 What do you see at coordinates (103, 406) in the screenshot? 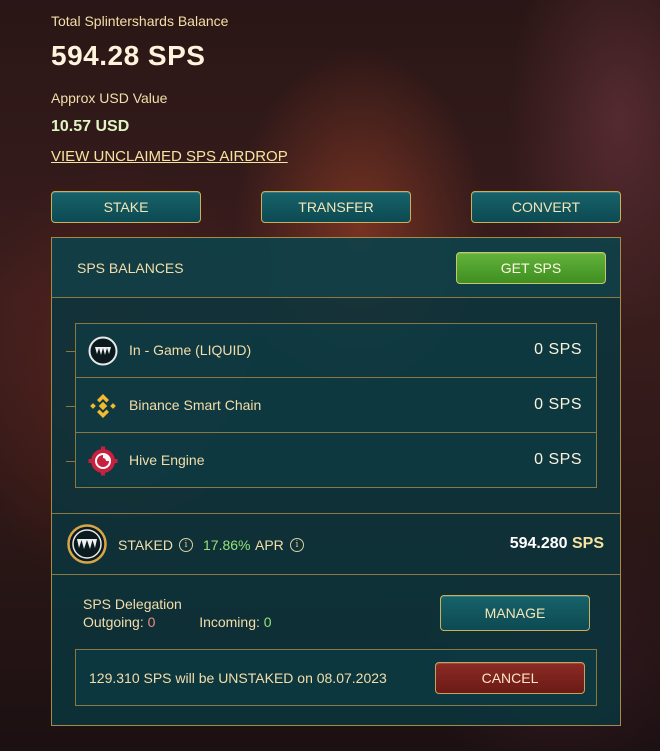
I see `binance-icon` at bounding box center [103, 406].